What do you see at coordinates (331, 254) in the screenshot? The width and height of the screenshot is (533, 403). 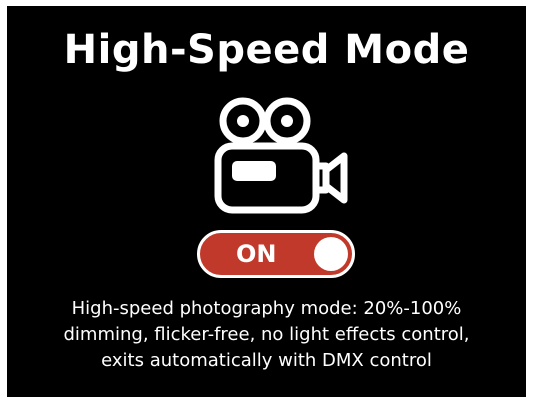 I see `toggle-knob` at bounding box center [331, 254].